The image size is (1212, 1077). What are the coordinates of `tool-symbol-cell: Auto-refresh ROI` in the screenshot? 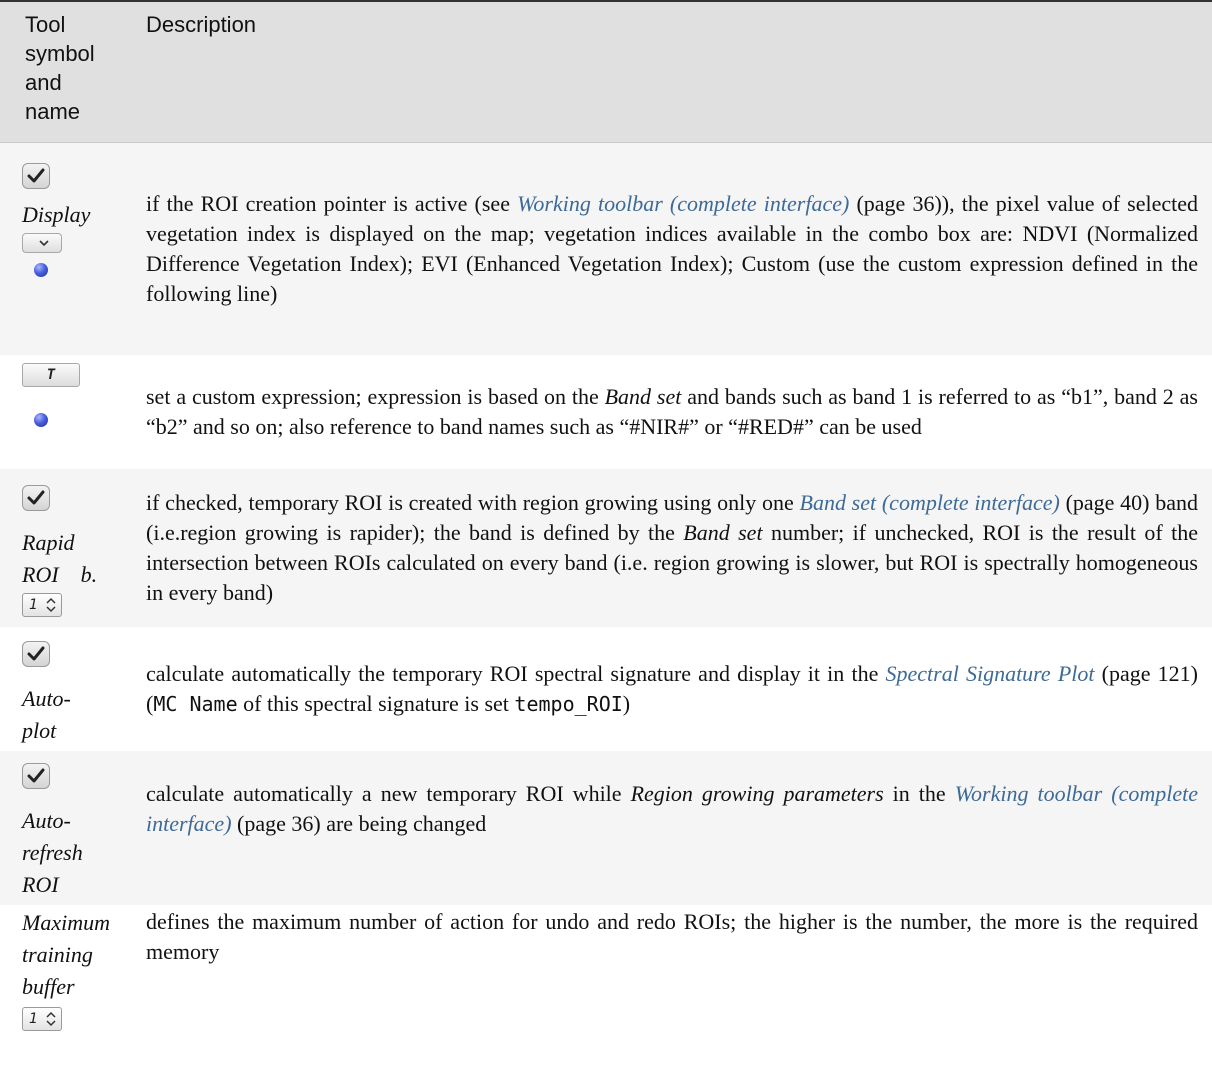 It's located at (63, 828).